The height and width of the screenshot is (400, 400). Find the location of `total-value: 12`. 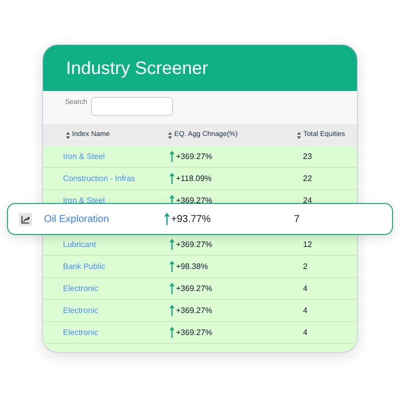

total-value: 12 is located at coordinates (307, 244).